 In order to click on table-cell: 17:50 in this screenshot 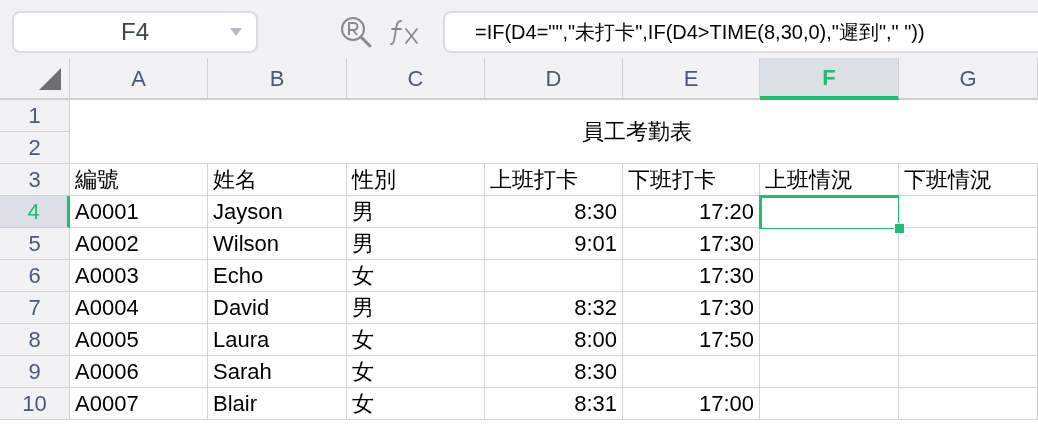, I will do `click(691, 340)`.